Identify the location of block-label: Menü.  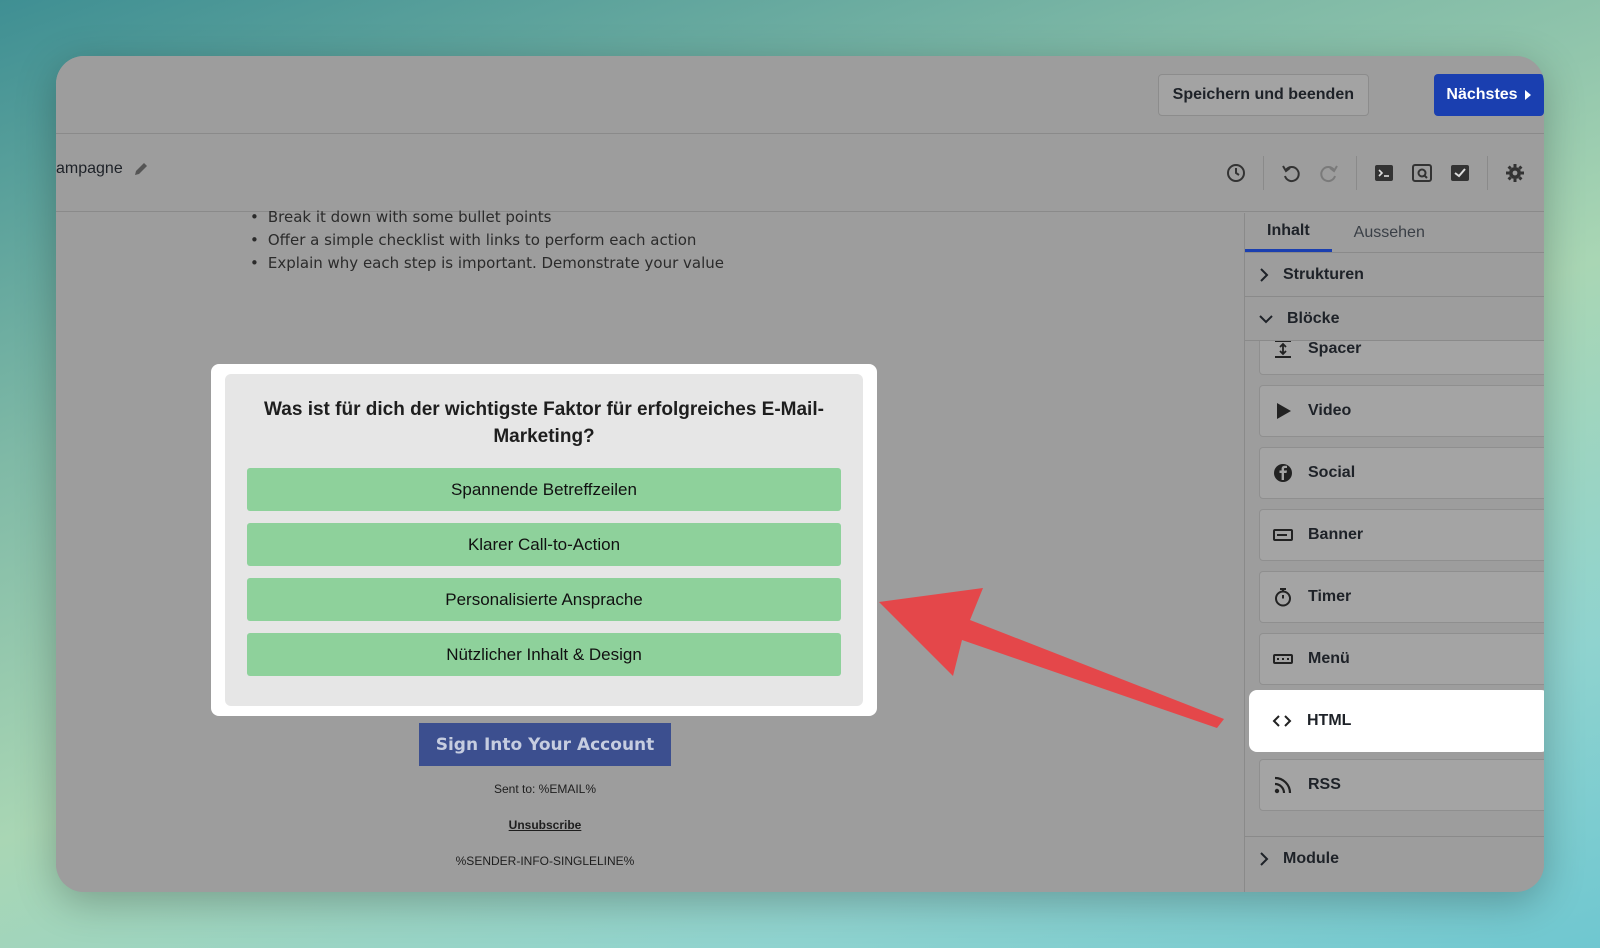
(1329, 658).